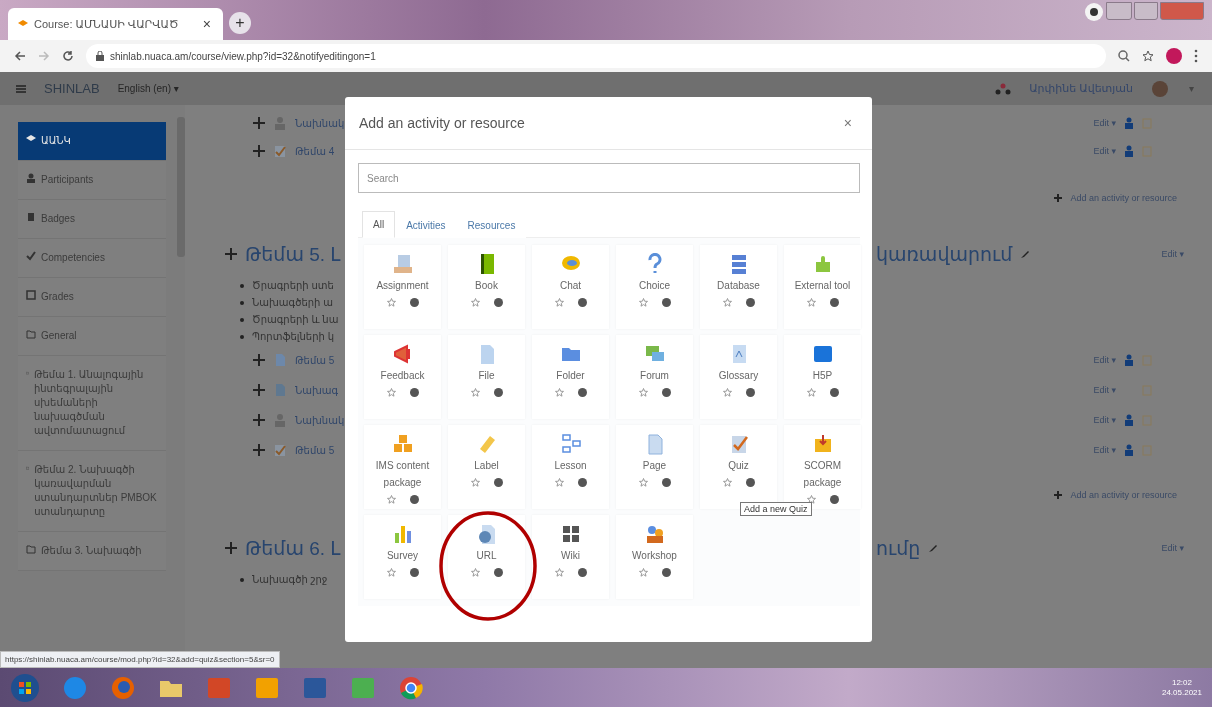 This screenshot has width=1212, height=707. I want to click on activity-tile: Label, so click(486, 467).